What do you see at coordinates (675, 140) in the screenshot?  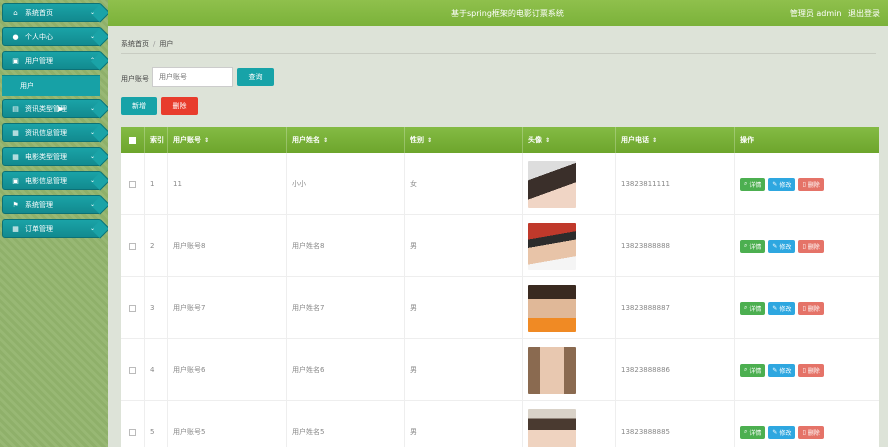 I see `header-phone: 用户电话 ⇕` at bounding box center [675, 140].